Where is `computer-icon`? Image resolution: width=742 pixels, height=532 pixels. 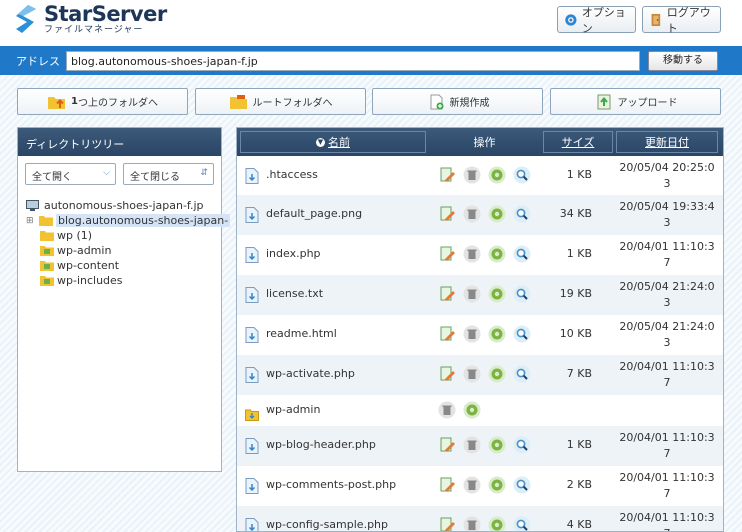 computer-icon is located at coordinates (32, 205).